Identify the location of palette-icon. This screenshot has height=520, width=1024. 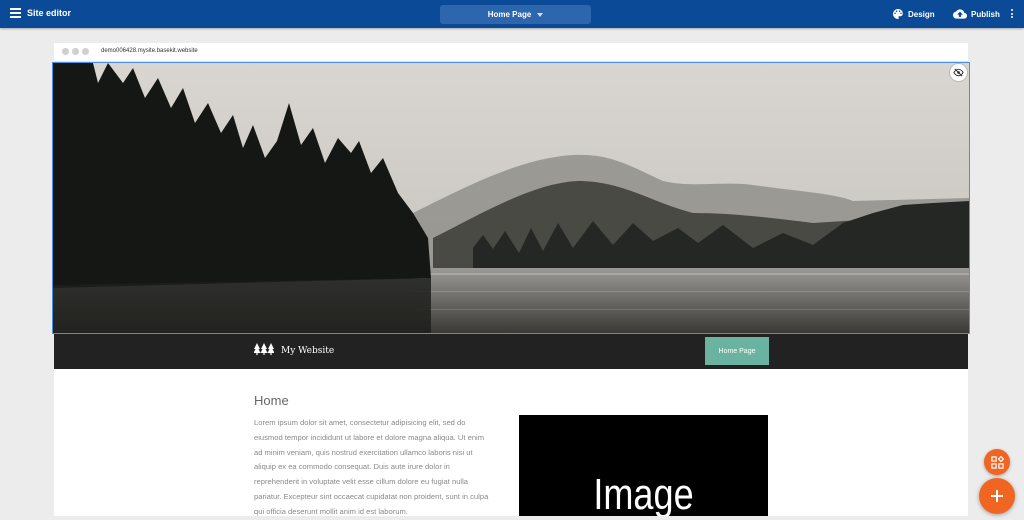
(898, 14).